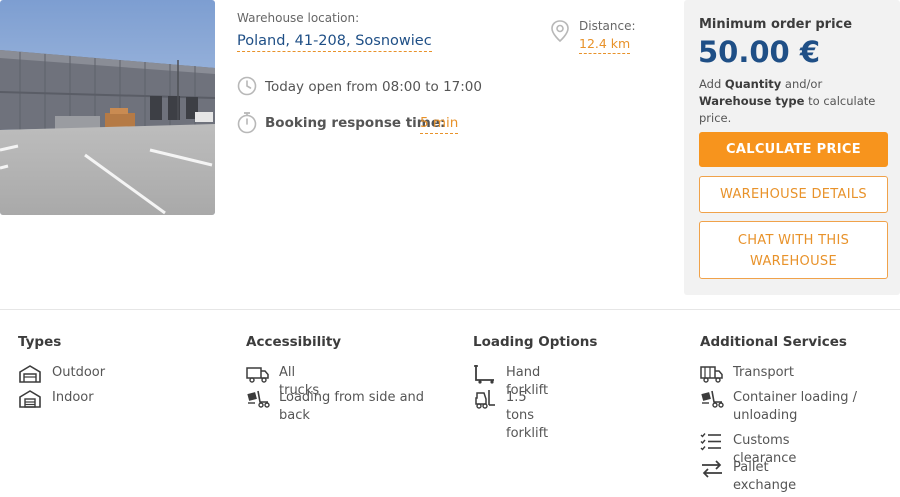  What do you see at coordinates (73, 397) in the screenshot?
I see `list-item-label: Indoor` at bounding box center [73, 397].